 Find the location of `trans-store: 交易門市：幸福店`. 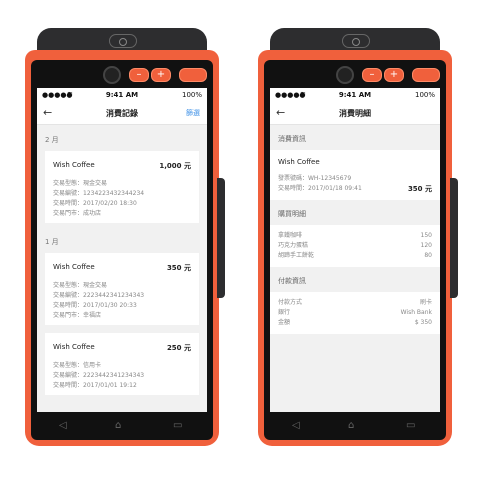

trans-store: 交易門市：幸福店 is located at coordinates (77, 315).